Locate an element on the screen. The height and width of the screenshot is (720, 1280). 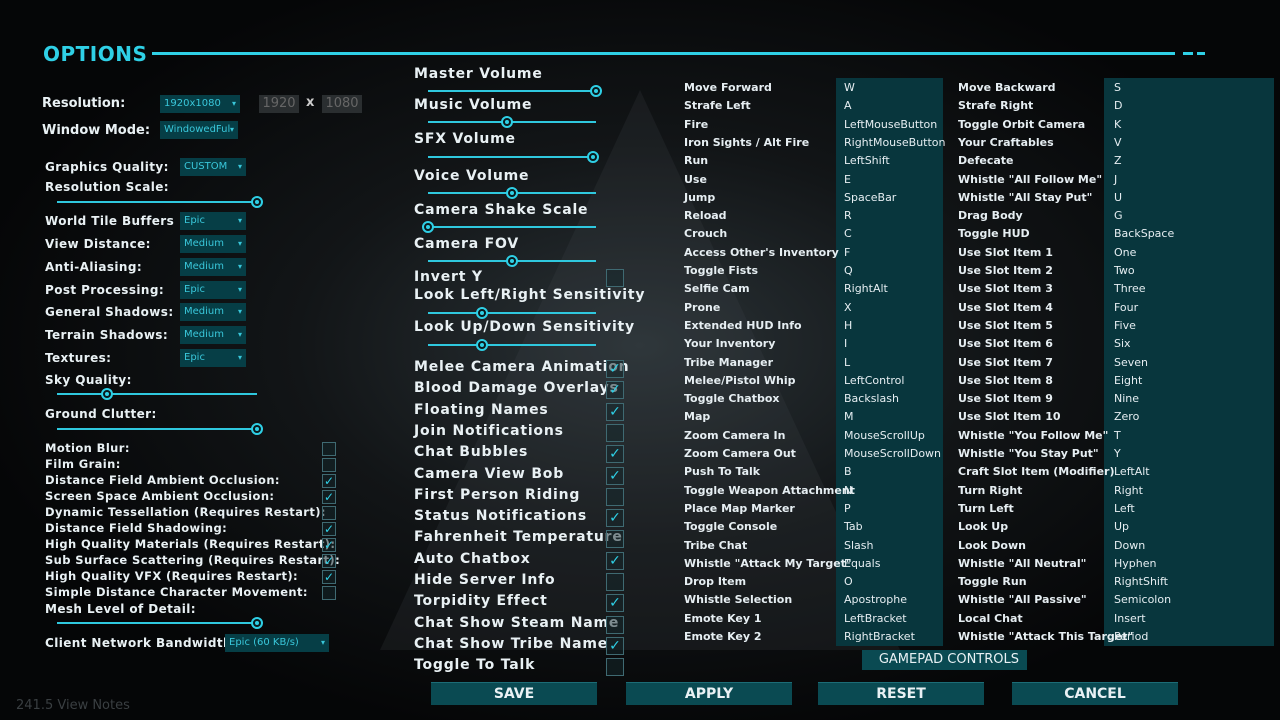
keybind-key: MouseScrollDown is located at coordinates (892, 453).